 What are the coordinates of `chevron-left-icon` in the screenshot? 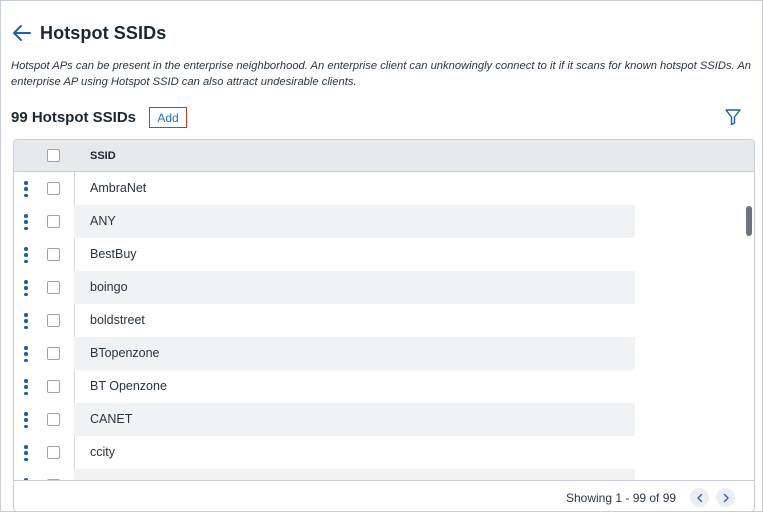 It's located at (699, 497).